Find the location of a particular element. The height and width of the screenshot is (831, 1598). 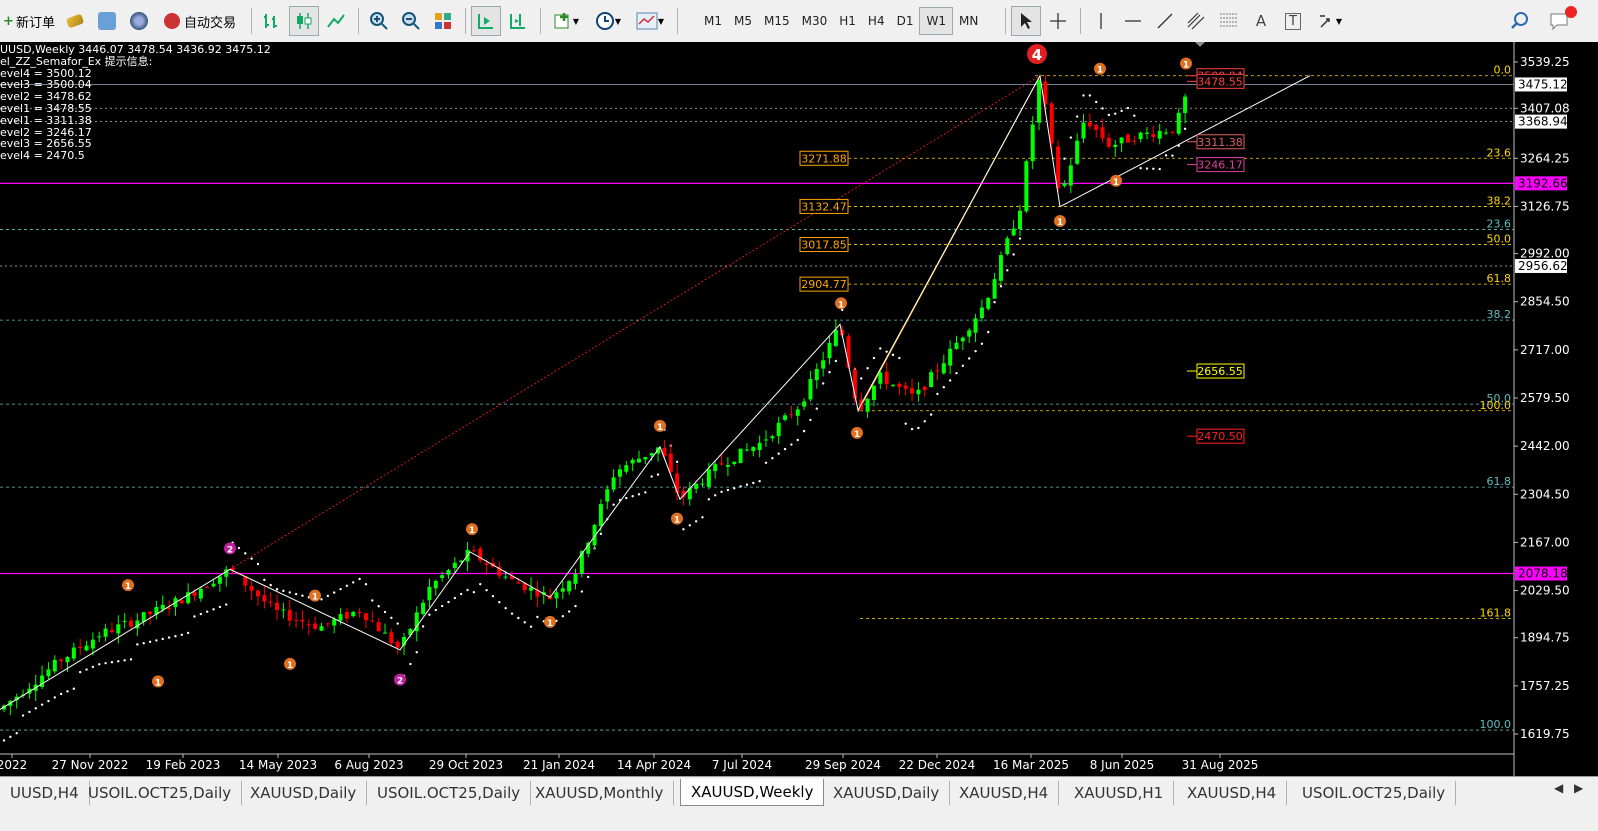

line-chart-icon is located at coordinates (336, 21).